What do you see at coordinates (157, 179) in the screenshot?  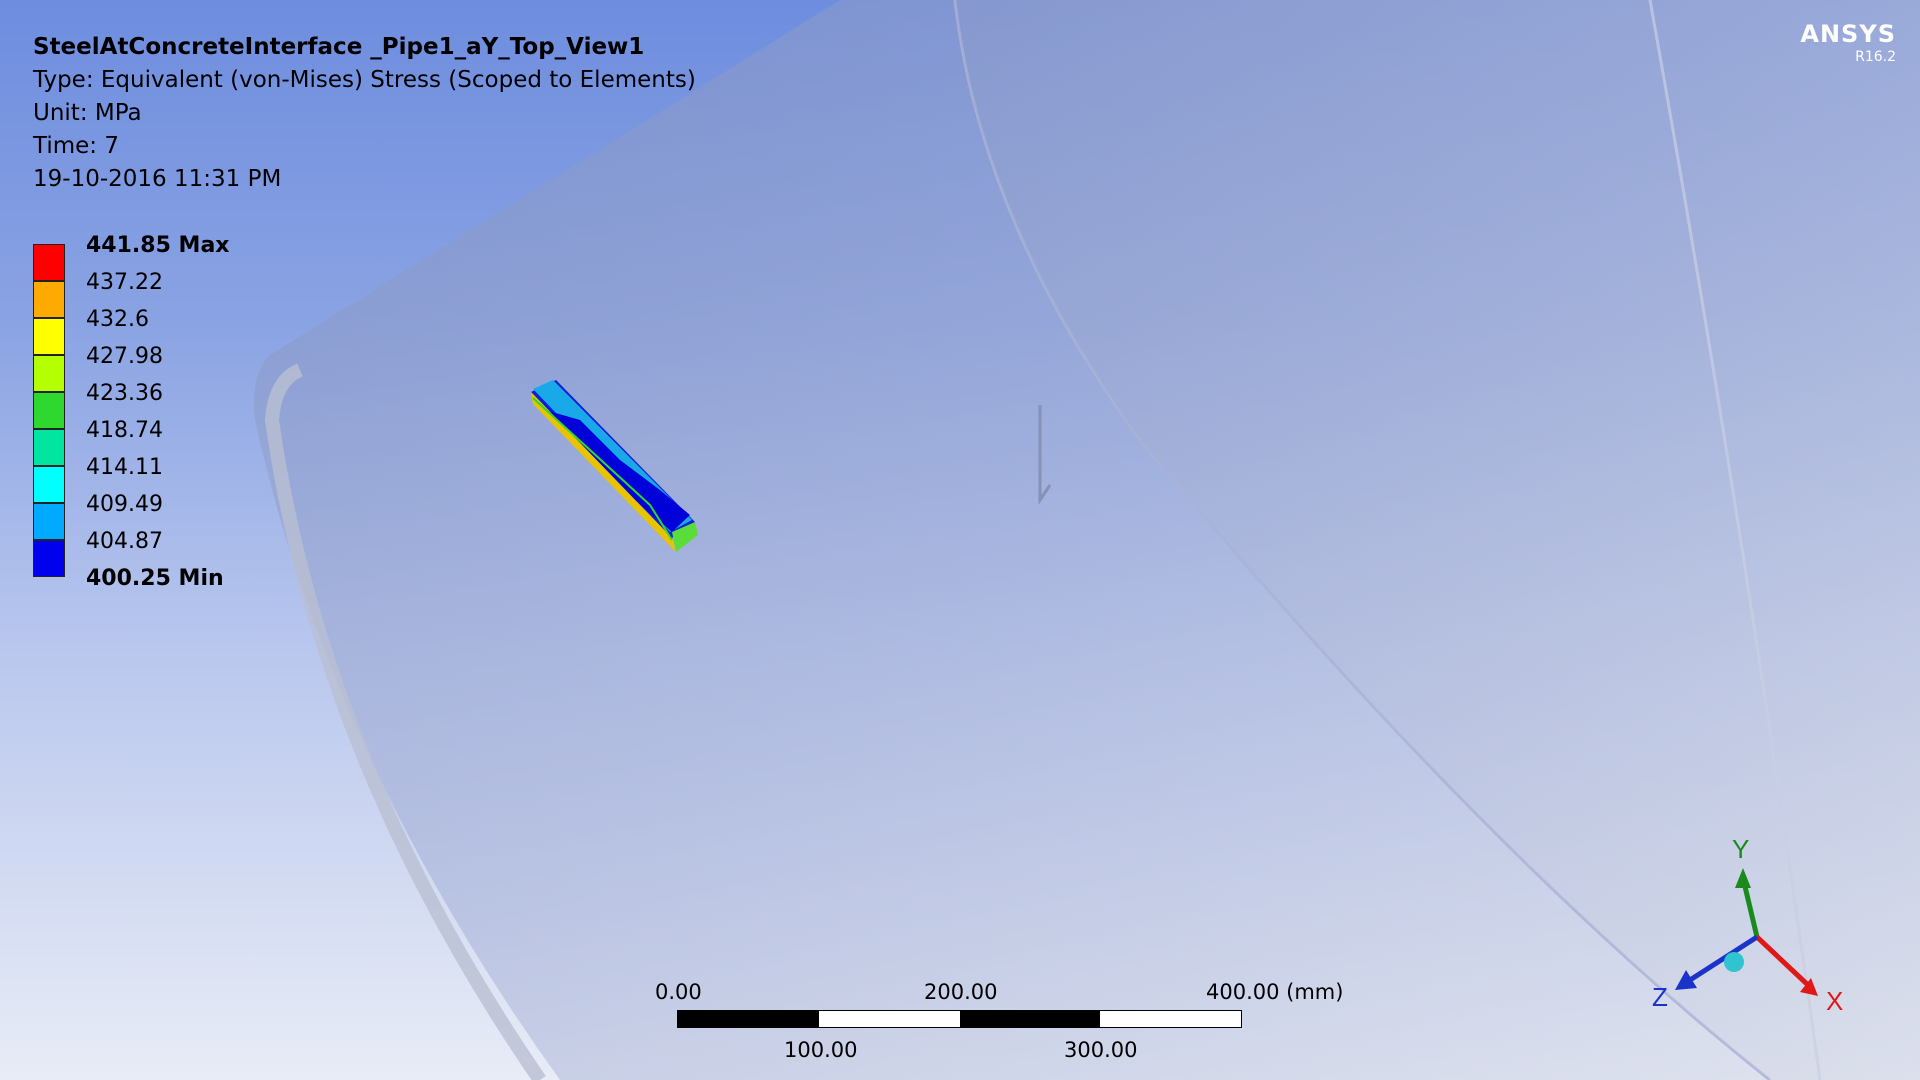 I see `result-datetime: 19-10-2016 11:31 PM` at bounding box center [157, 179].